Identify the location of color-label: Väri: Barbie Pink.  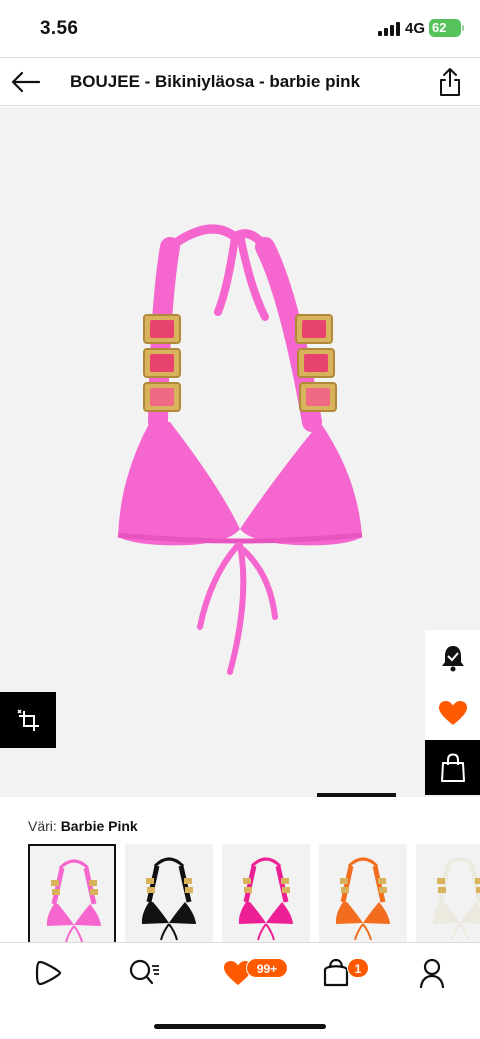
(83, 826).